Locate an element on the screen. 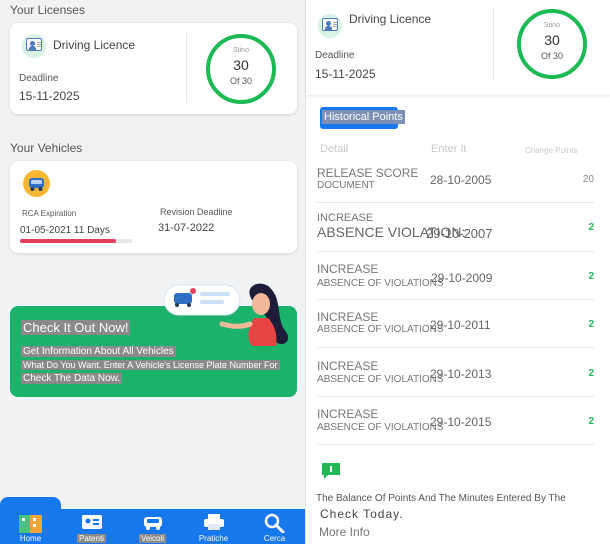 The width and height of the screenshot is (610, 544). rca-progress-track is located at coordinates (76, 241).